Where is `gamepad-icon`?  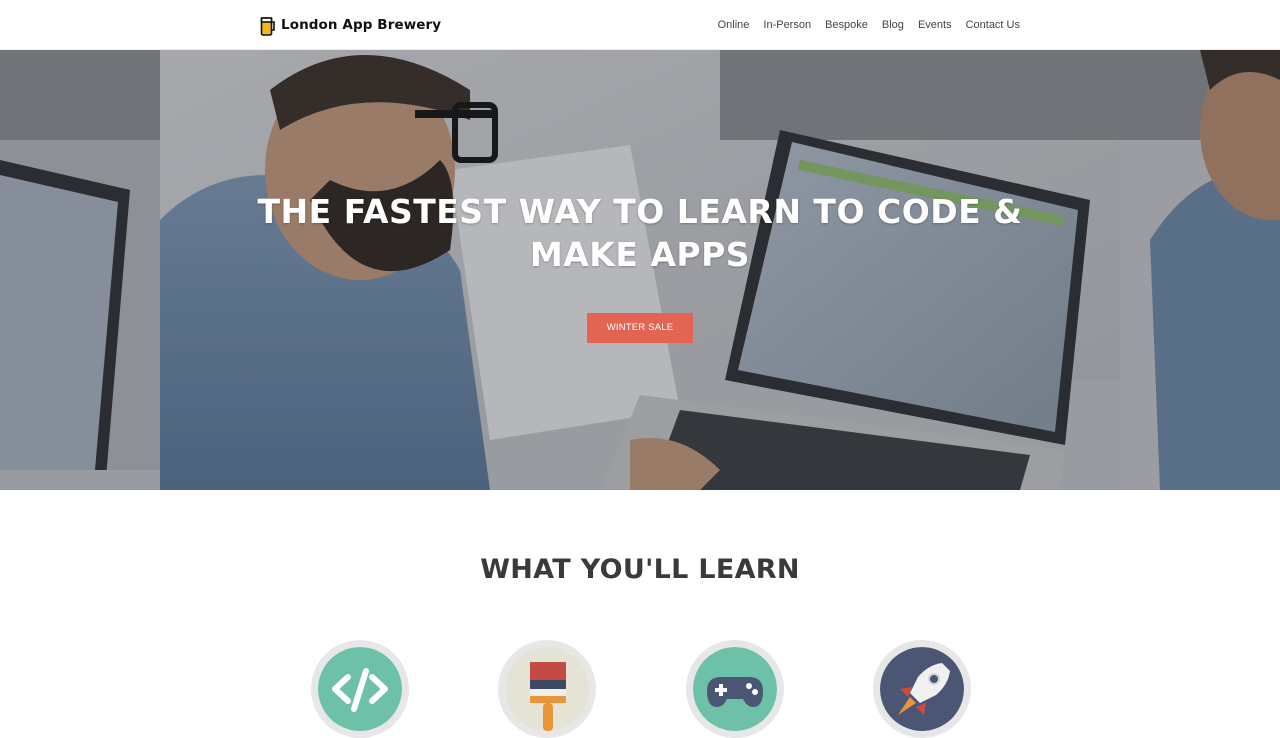 gamepad-icon is located at coordinates (735, 689).